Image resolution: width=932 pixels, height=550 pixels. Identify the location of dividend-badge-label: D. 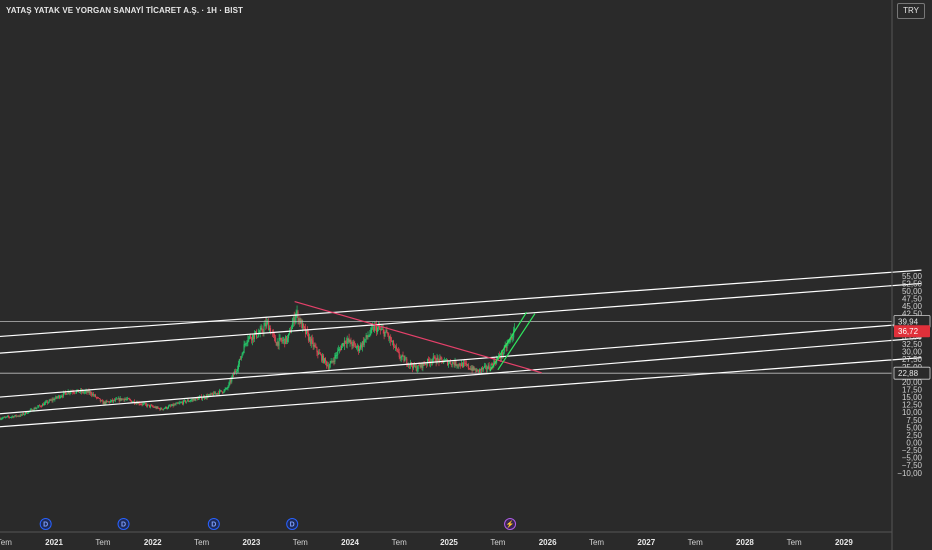
(213, 525).